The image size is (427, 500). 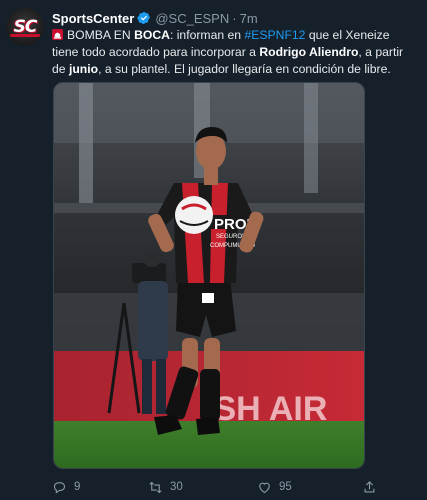 What do you see at coordinates (93, 18) in the screenshot?
I see `display-name: SportsCenter` at bounding box center [93, 18].